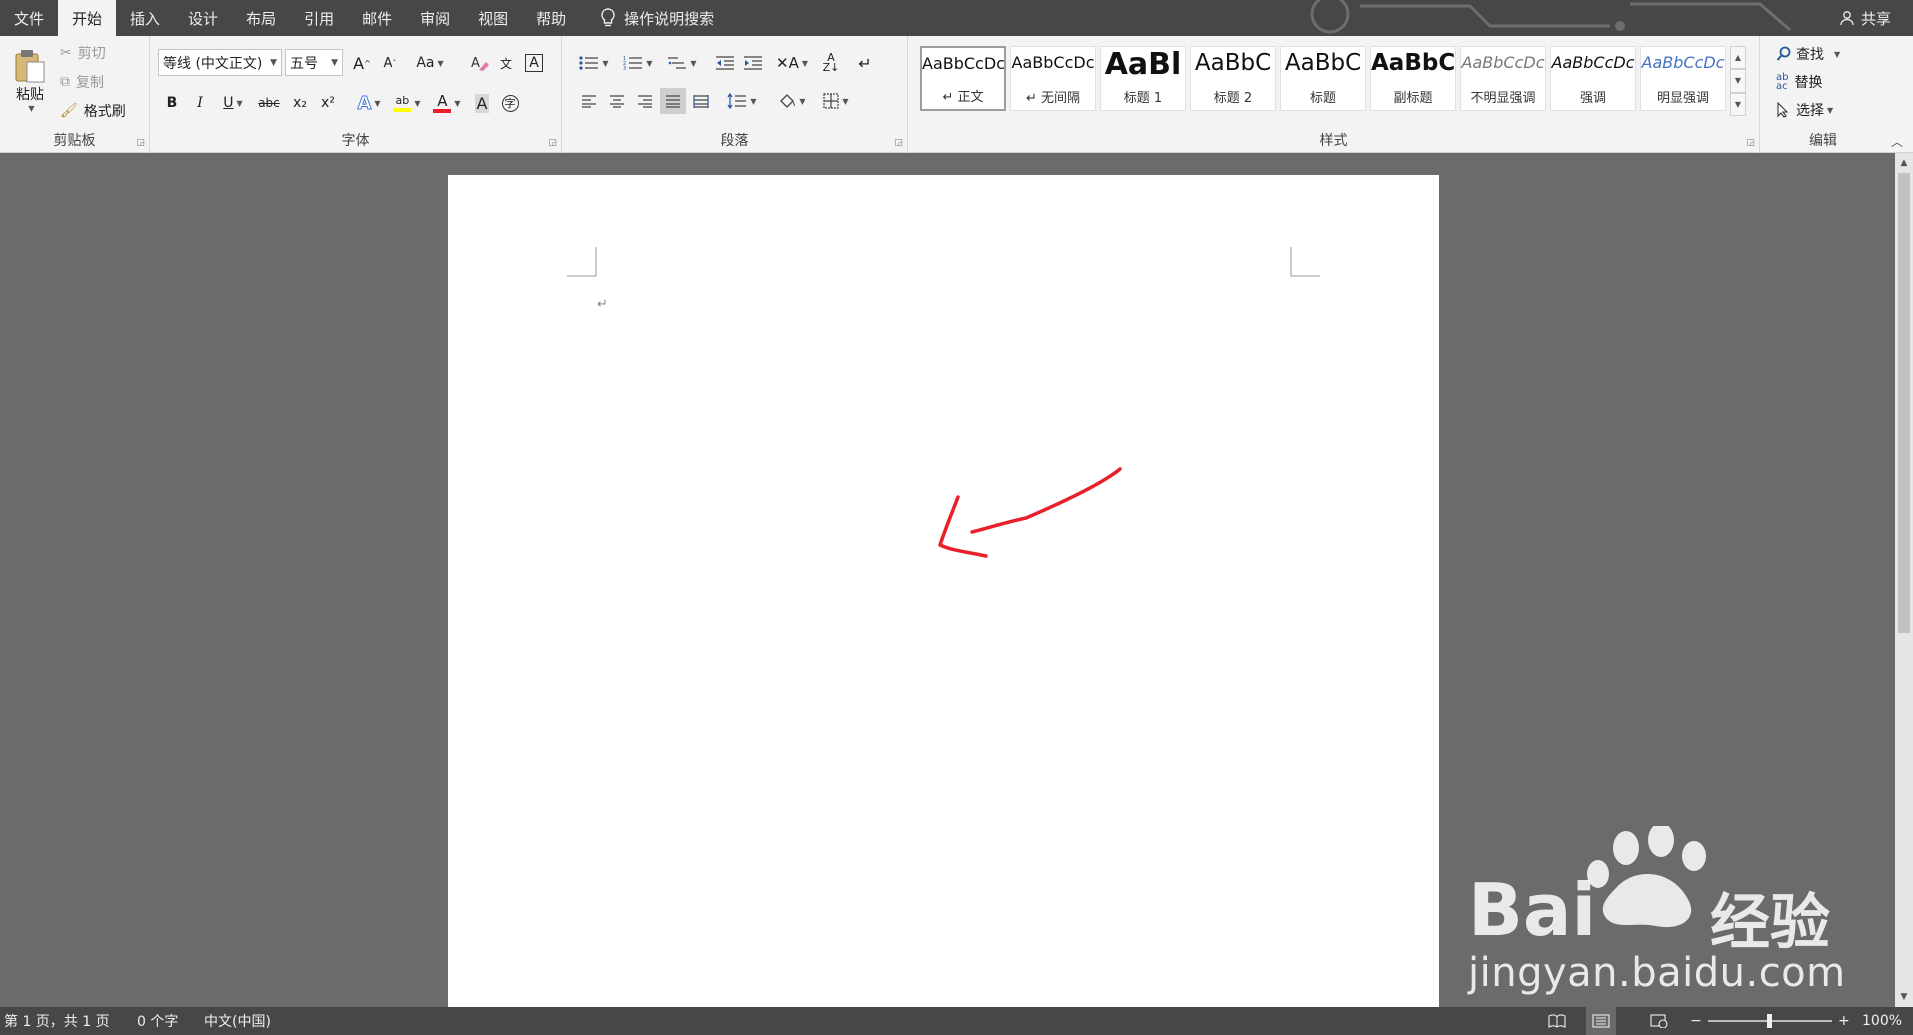  What do you see at coordinates (145, 18) in the screenshot?
I see `tab-insert: 插入` at bounding box center [145, 18].